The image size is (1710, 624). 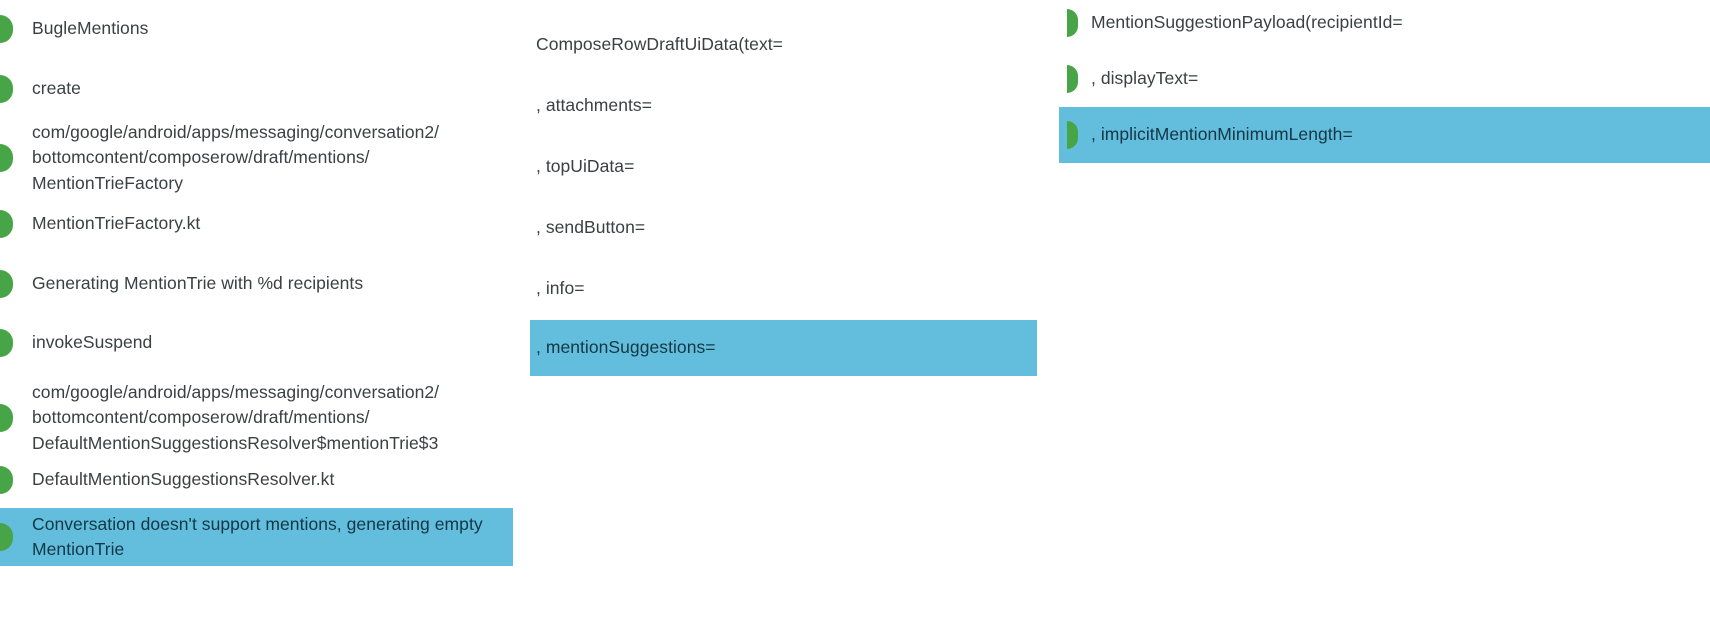 I want to click on string-entry: , mentionSuggestions=, so click(x=783, y=348).